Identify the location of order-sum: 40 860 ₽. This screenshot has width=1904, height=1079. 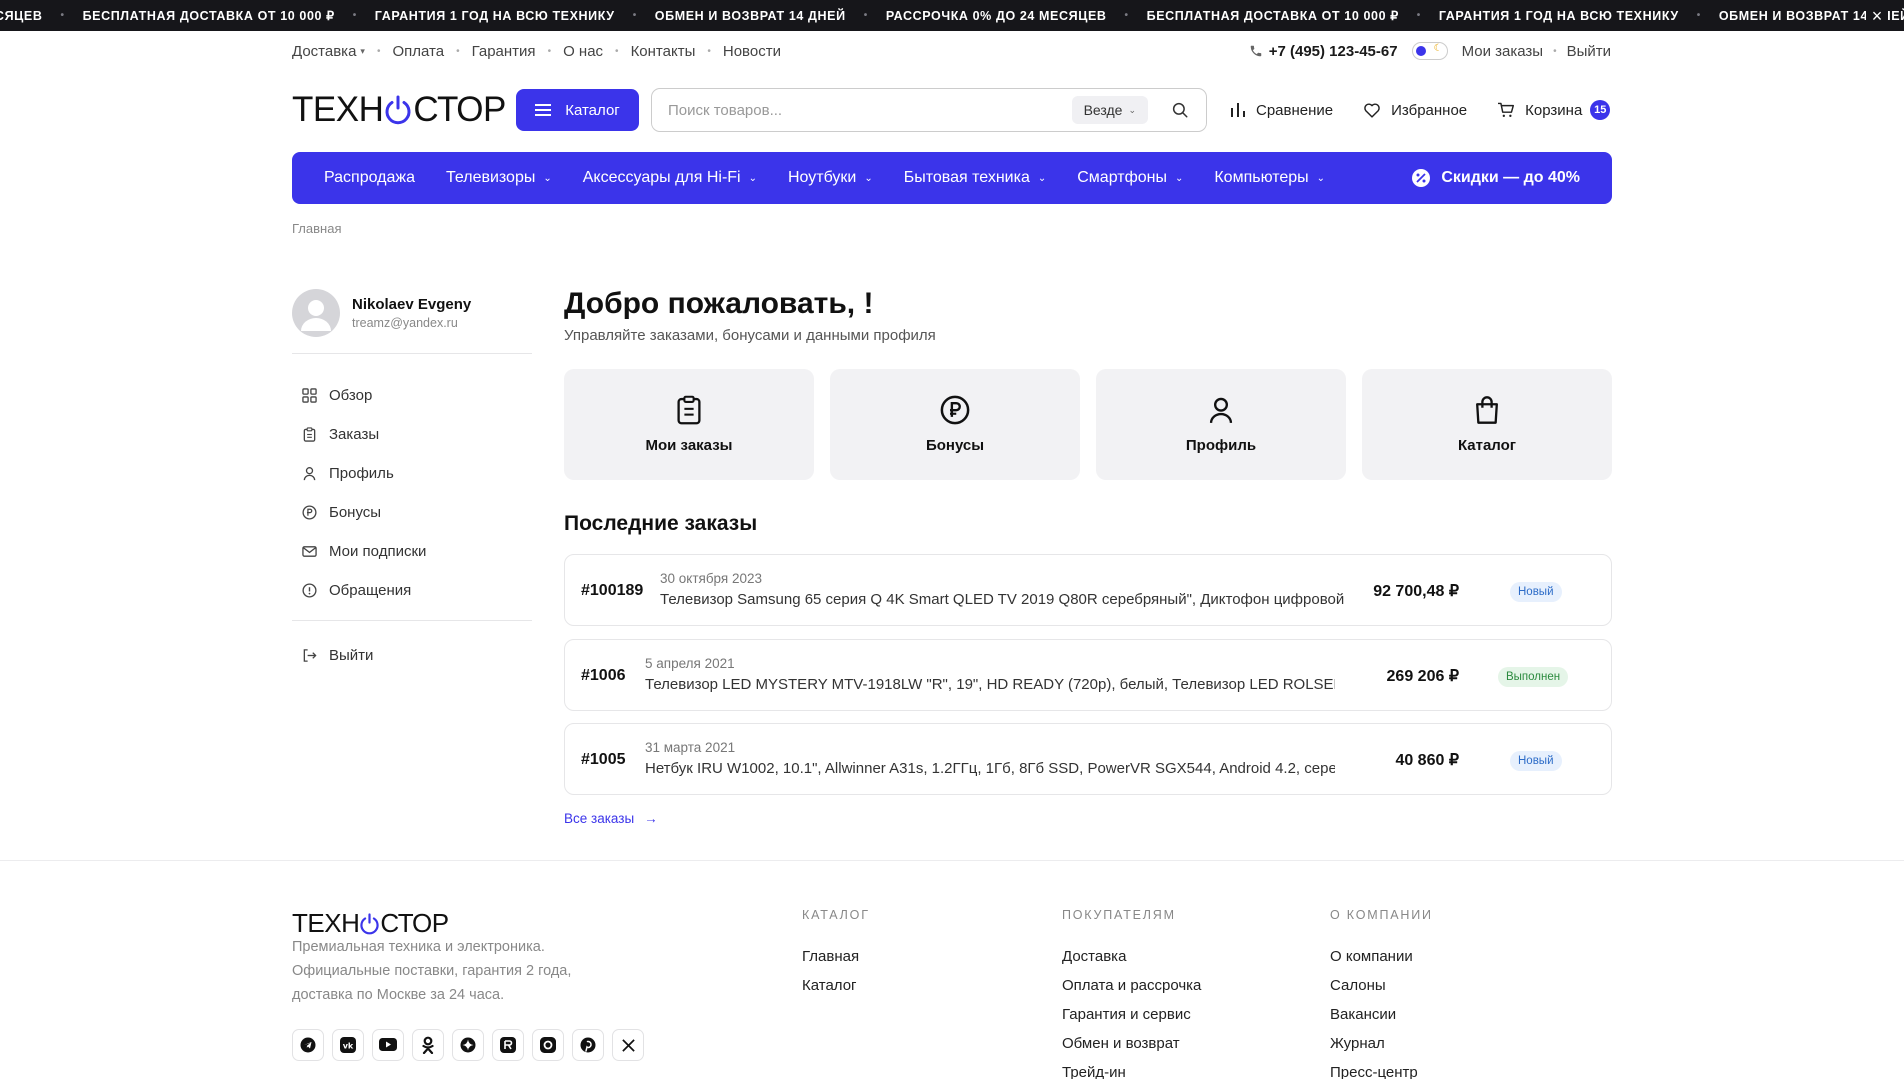
(1427, 760).